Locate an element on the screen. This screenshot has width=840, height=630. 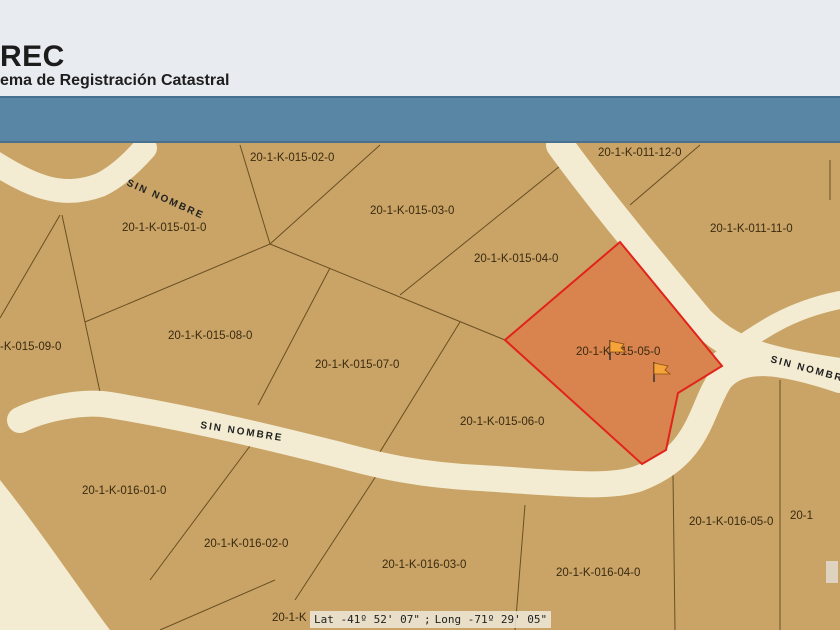
parcel-label: 20-1-K-016-02-0 is located at coordinates (246, 544).